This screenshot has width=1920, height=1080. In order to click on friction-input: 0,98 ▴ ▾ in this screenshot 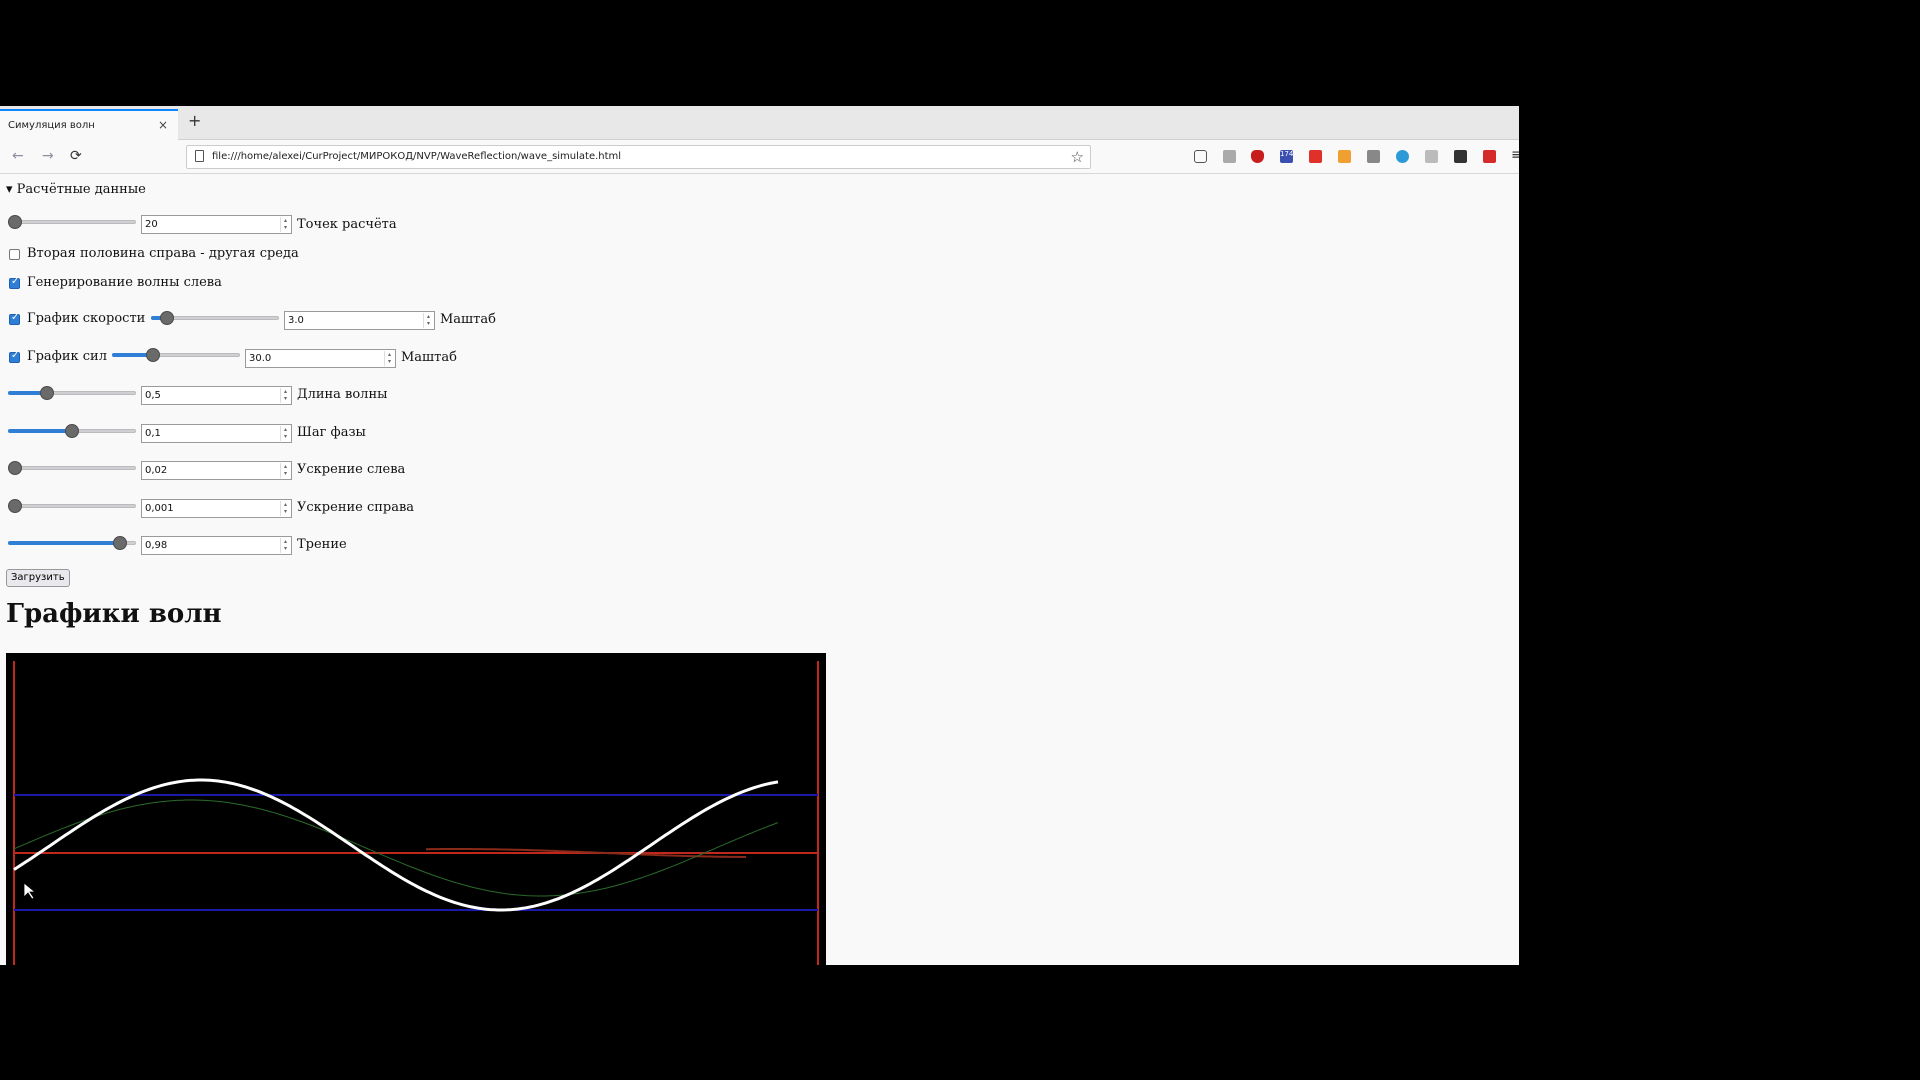, I will do `click(216, 545)`.